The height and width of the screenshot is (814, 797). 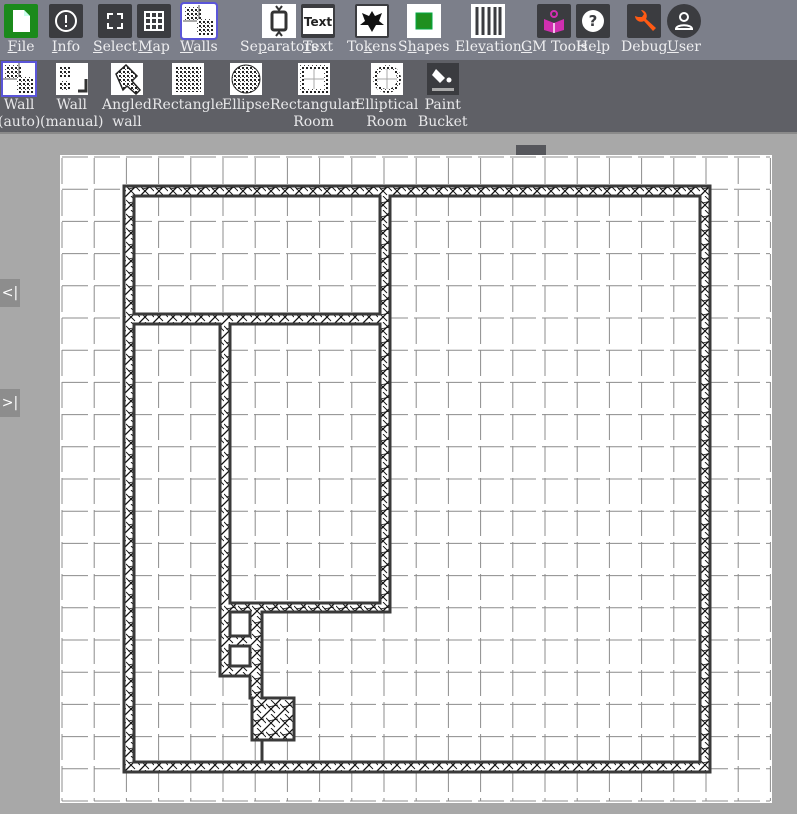 I want to click on chevron-down-icon: ⌄, so click(x=531, y=160).